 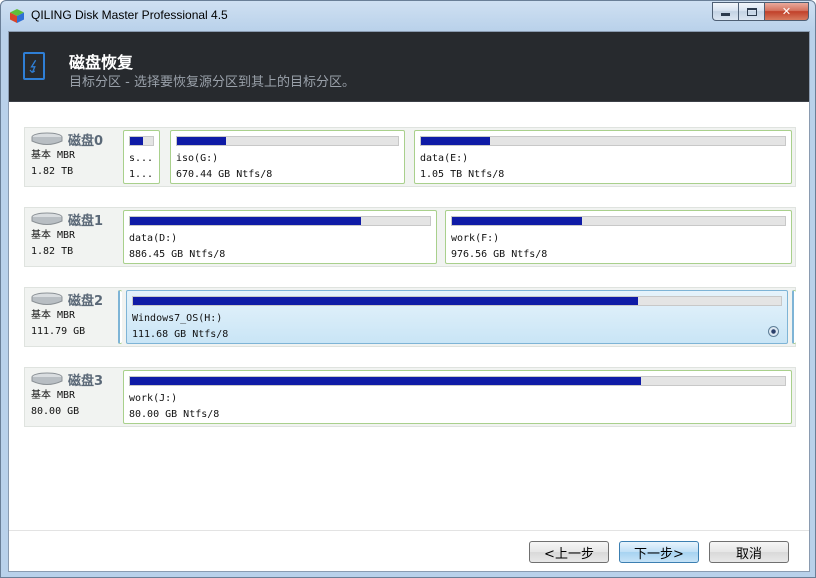 What do you see at coordinates (603, 157) in the screenshot?
I see `partition-tile: data(E:) 1.05 TB Ntfs/8` at bounding box center [603, 157].